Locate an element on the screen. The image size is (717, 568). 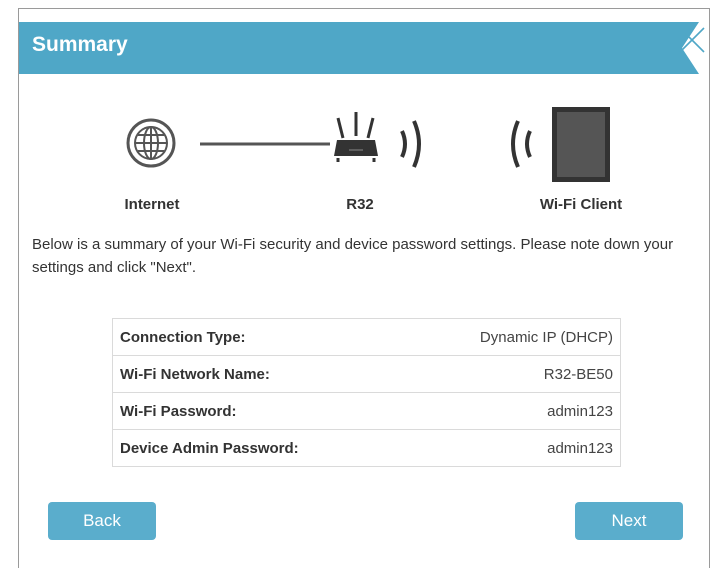
table-row: Wi-Fi Password: admin123 is located at coordinates (367, 411).